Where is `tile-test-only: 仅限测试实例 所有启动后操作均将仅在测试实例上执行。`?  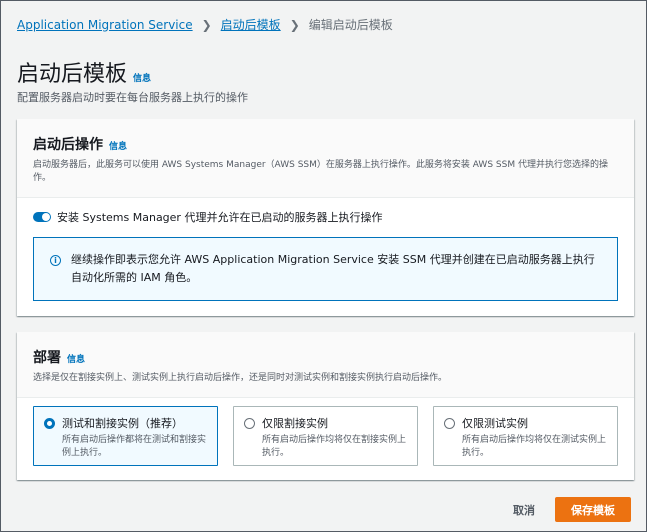 tile-test-only: 仅限测试实例 所有启动后操作均将仅在测试实例上执行。 is located at coordinates (525, 436).